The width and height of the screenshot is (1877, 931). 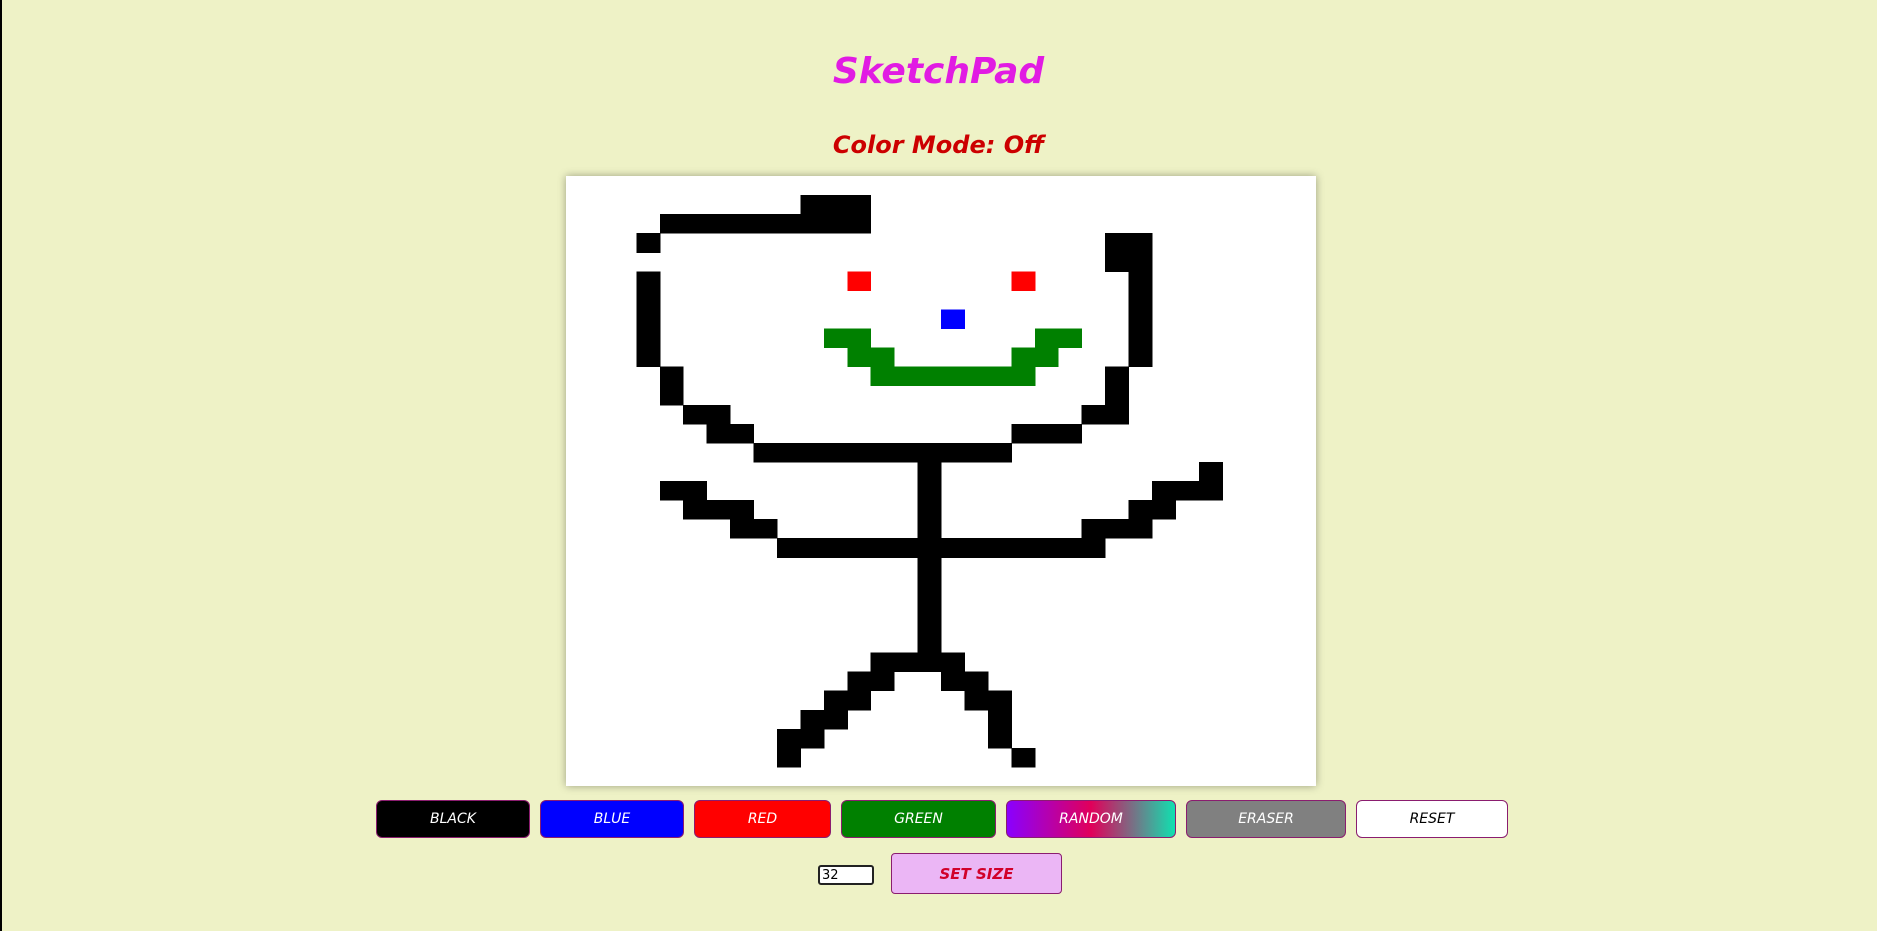 I want to click on reset-button: RESET, so click(x=1432, y=819).